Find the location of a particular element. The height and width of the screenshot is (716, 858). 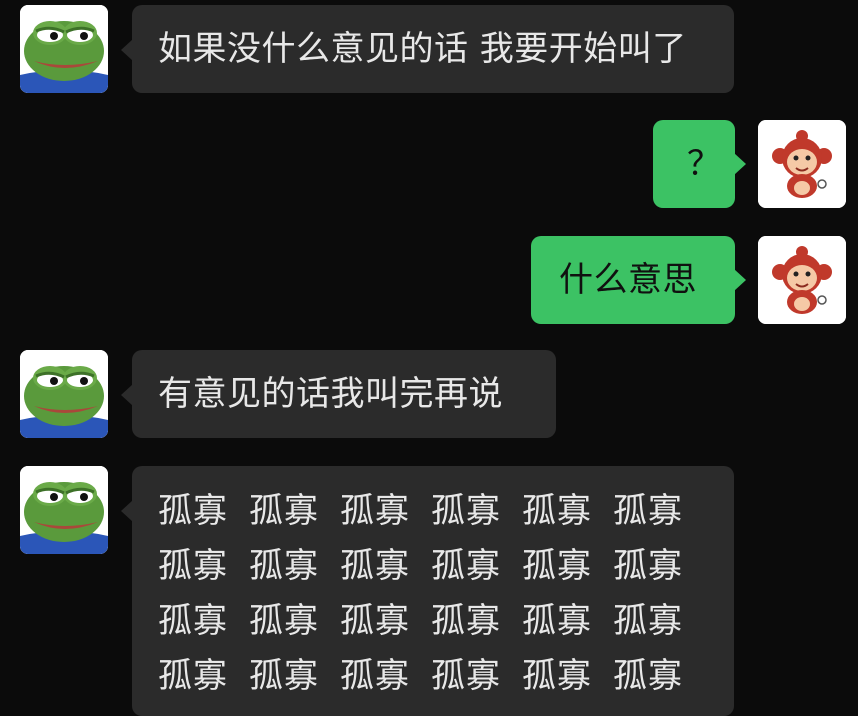

message-bubble: 如果没什么意见的话 我要开始叫了 is located at coordinates (427, 49).